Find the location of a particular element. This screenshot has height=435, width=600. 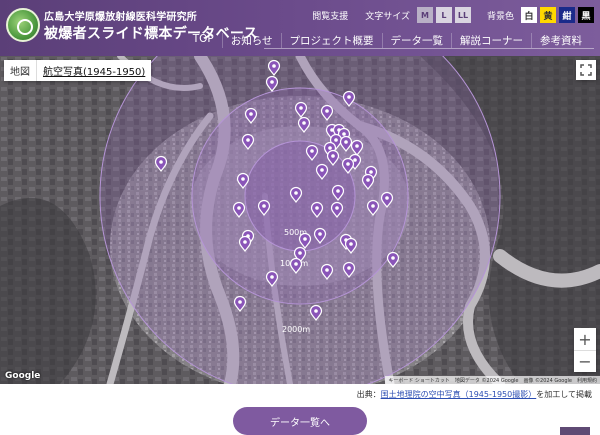

bg-yellow-button: 黄 is located at coordinates (548, 15).